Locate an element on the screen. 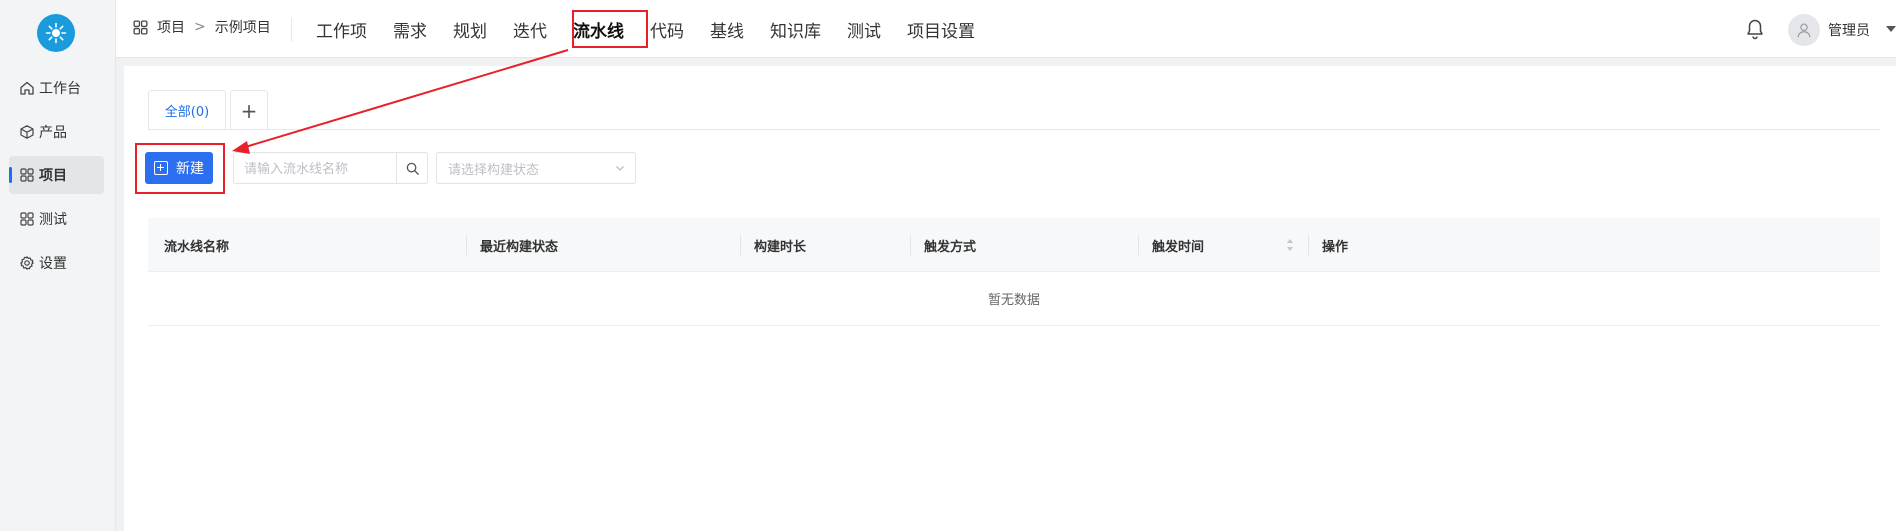  cube-icon is located at coordinates (27, 132).